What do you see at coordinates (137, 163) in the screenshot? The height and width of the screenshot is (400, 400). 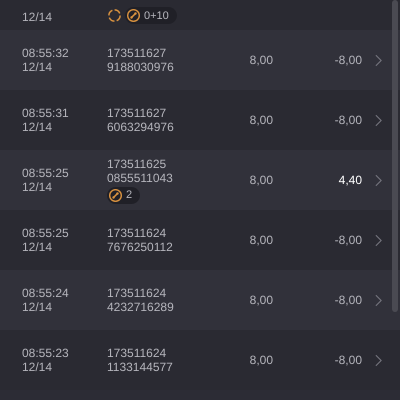 I see `round-id-text: 173511625` at bounding box center [137, 163].